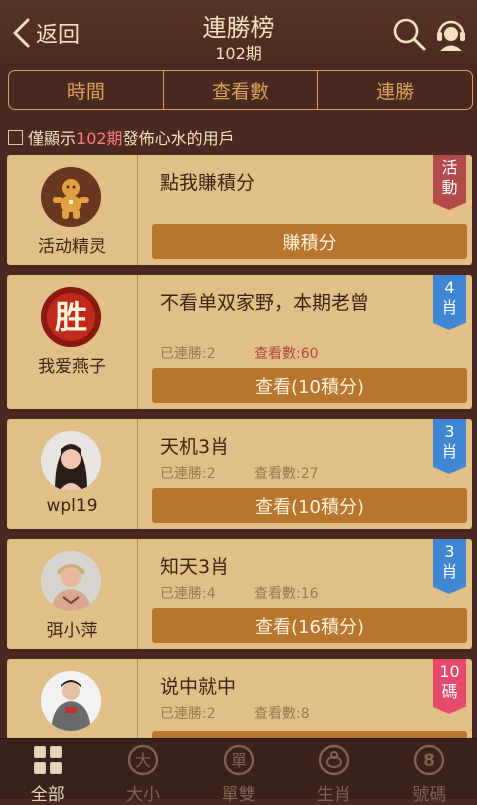 Image resolution: width=477 pixels, height=805 pixels. What do you see at coordinates (309, 241) in the screenshot?
I see `earn-points-button: 賺積分` at bounding box center [309, 241].